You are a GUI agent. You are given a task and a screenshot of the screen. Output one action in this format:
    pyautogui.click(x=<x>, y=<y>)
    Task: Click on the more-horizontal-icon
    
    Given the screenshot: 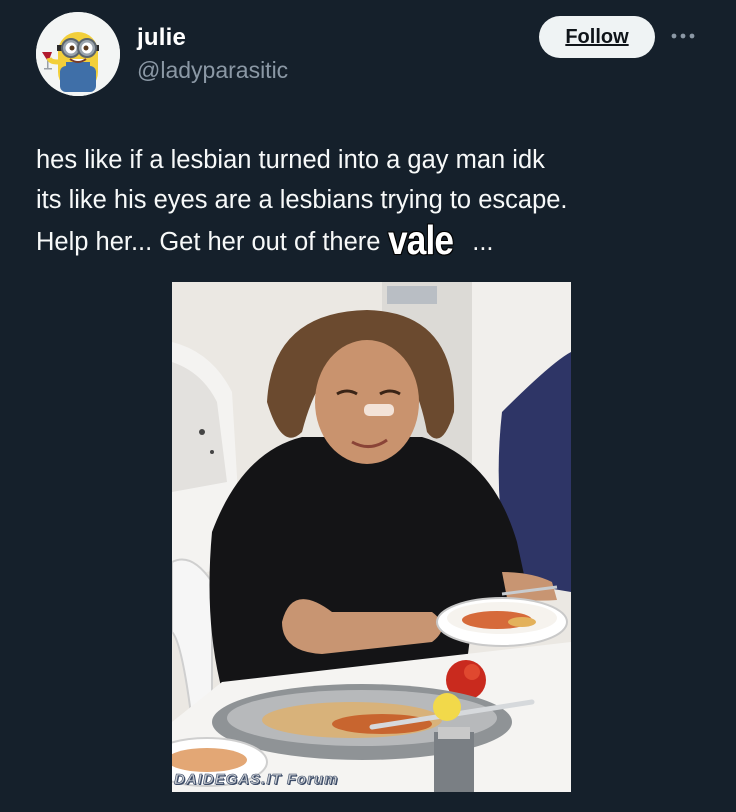 What is the action you would take?
    pyautogui.click(x=683, y=36)
    